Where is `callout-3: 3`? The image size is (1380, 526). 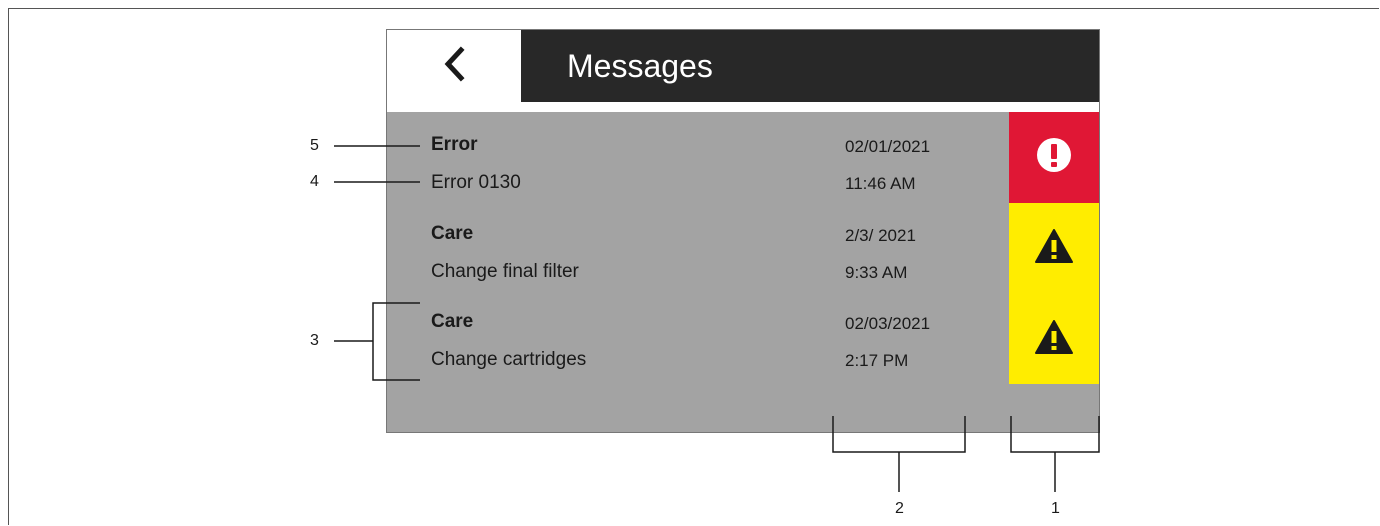
callout-3: 3 is located at coordinates (314, 340).